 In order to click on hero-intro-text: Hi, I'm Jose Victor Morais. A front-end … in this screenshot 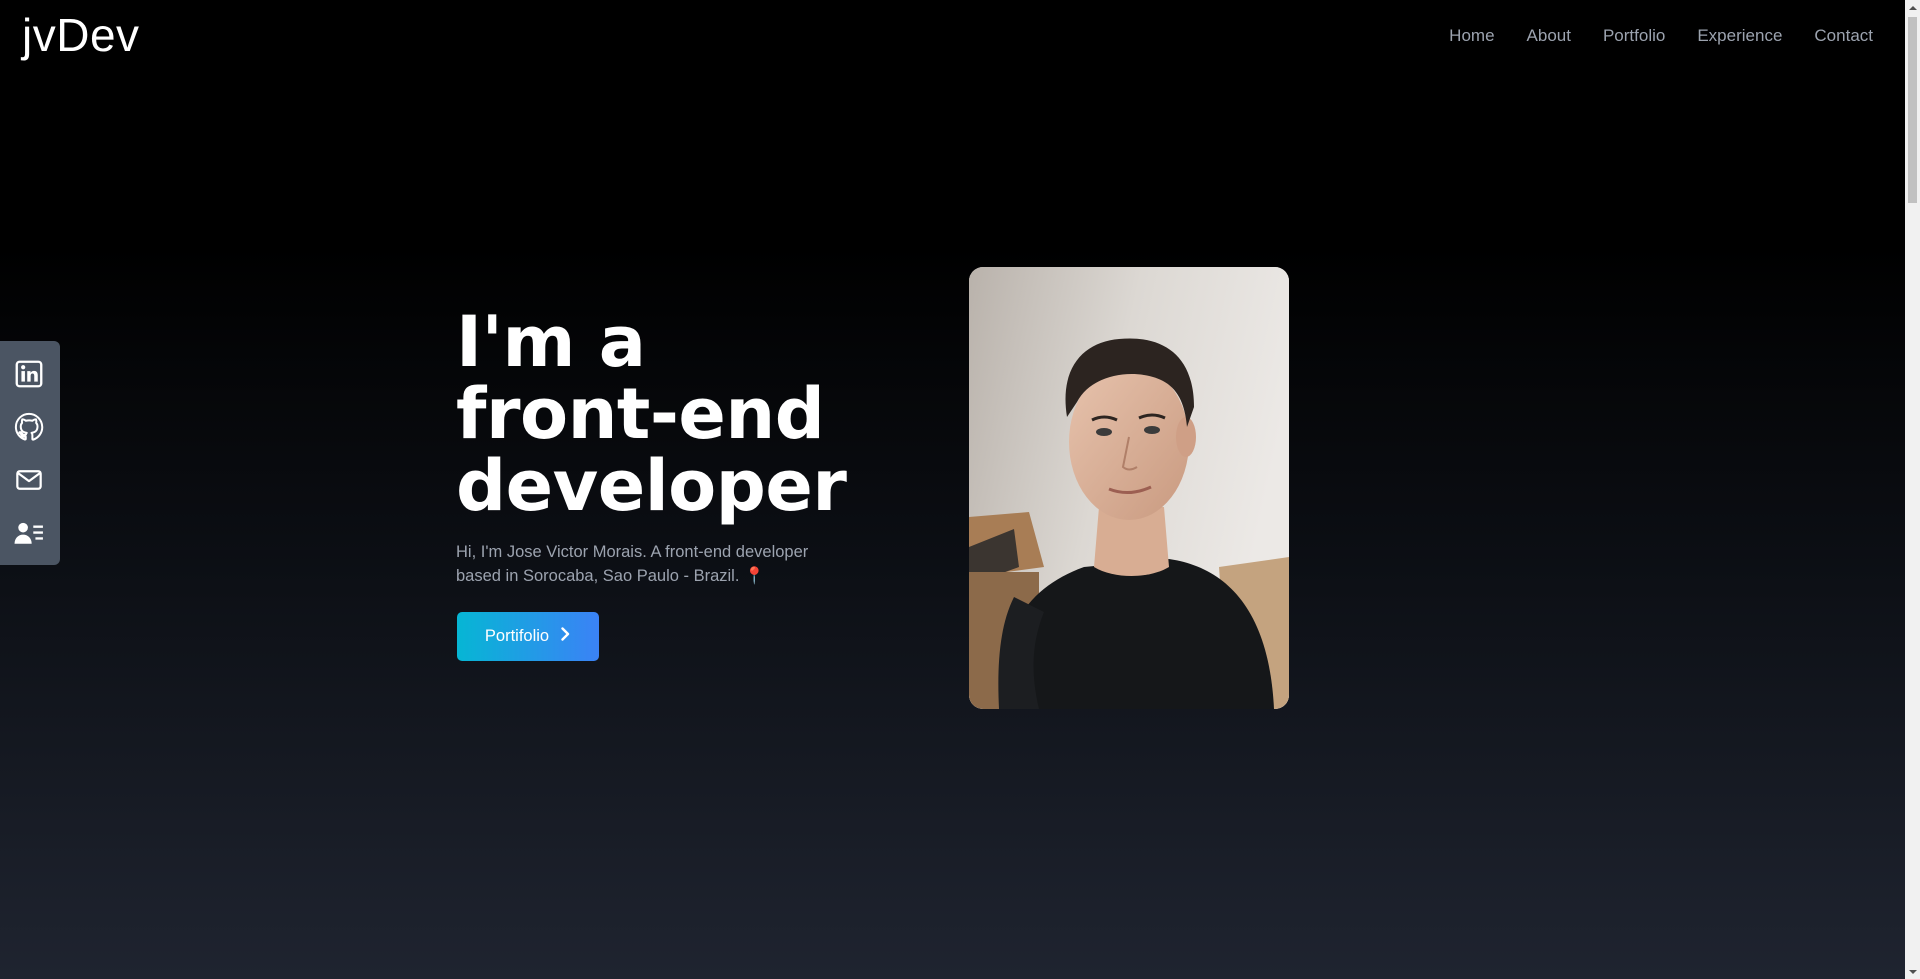, I will do `click(632, 564)`.